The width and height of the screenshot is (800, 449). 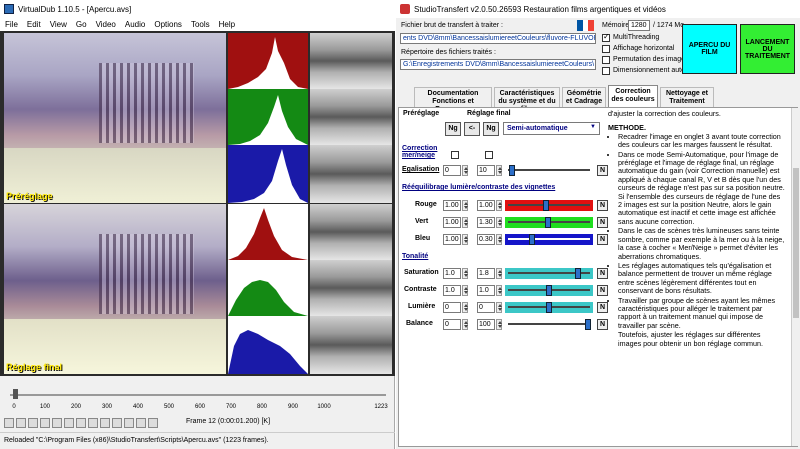 What do you see at coordinates (549, 273) in the screenshot?
I see `saturation-slider` at bounding box center [549, 273].